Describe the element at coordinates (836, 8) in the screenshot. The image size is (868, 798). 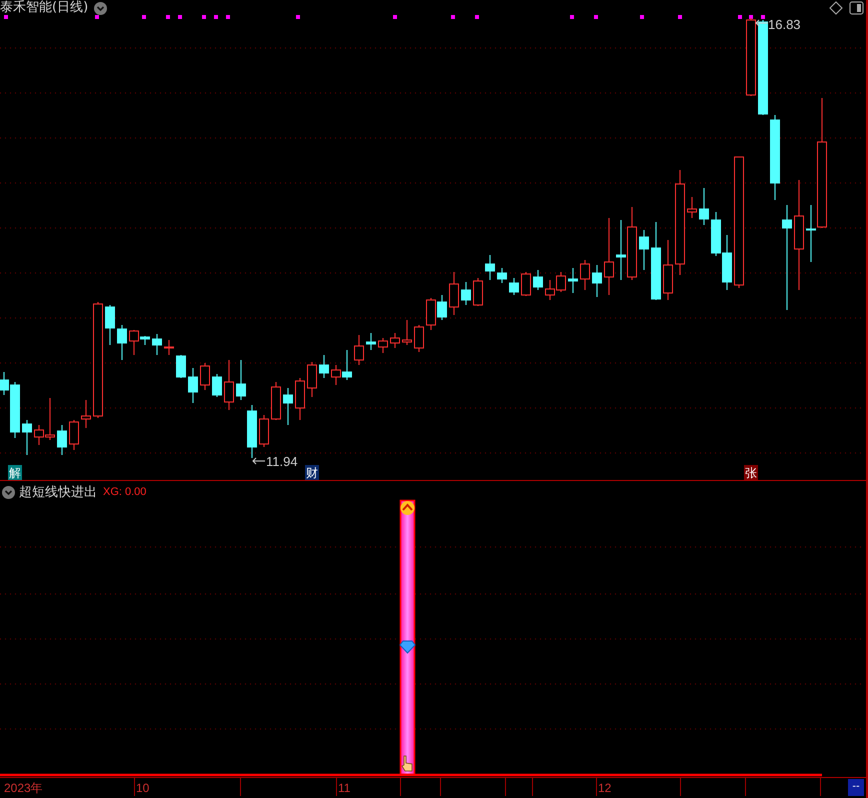
I see `diamond-icon` at that location.